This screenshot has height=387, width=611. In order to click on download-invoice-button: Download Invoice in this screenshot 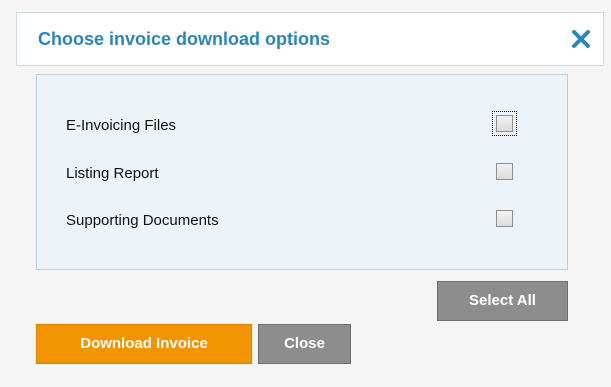, I will do `click(144, 344)`.